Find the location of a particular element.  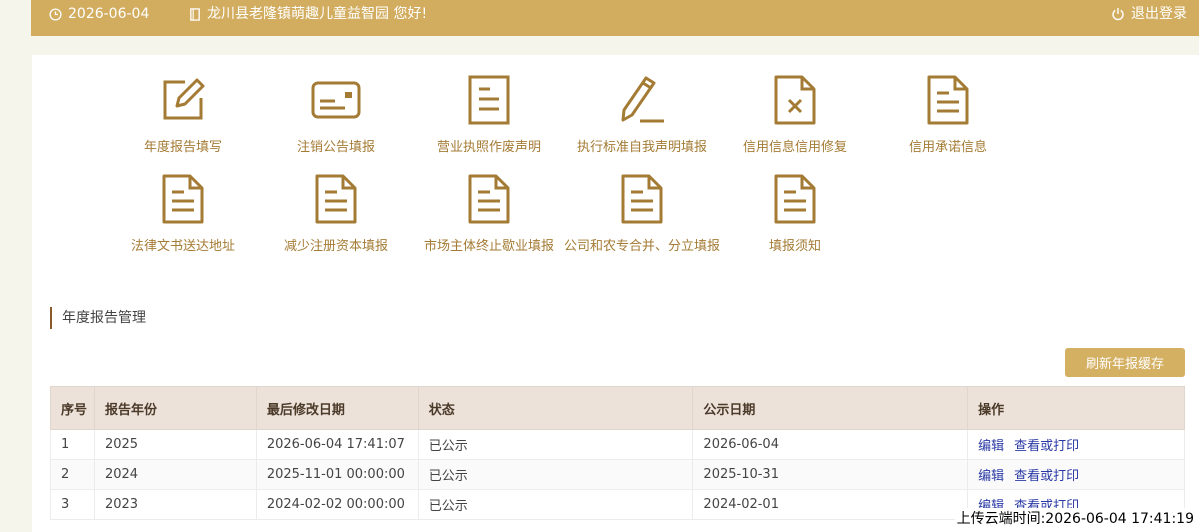

logout-button: 退出登录 is located at coordinates (1149, 14).